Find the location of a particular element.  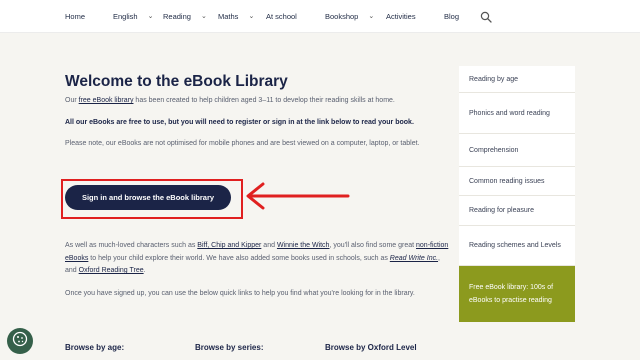

sidebar-item-reading-for-pleasure: Reading for pleasure is located at coordinates (517, 211).